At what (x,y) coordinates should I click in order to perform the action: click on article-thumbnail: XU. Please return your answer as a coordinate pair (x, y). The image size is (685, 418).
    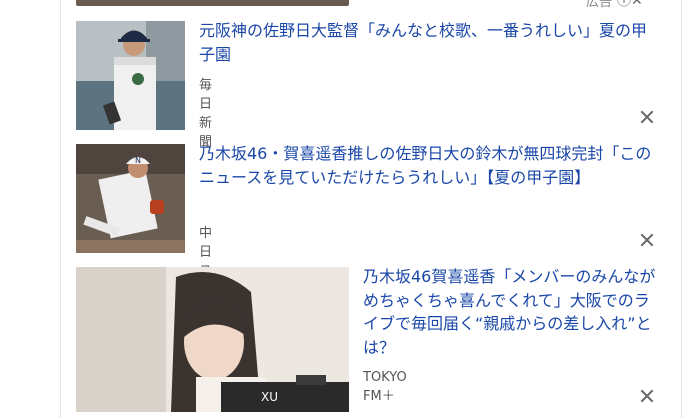
    Looking at the image, I should click on (212, 339).